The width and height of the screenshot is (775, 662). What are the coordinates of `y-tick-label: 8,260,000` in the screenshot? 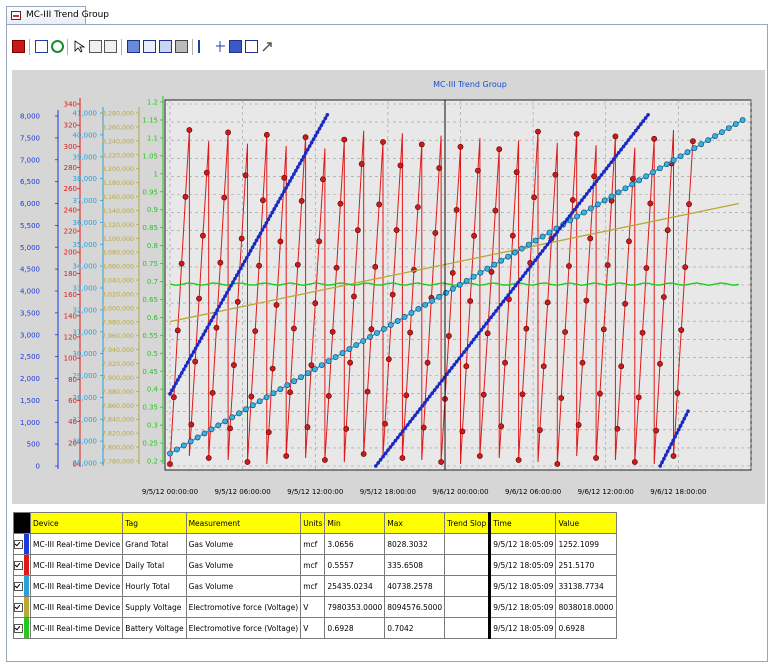 It's located at (118, 127).